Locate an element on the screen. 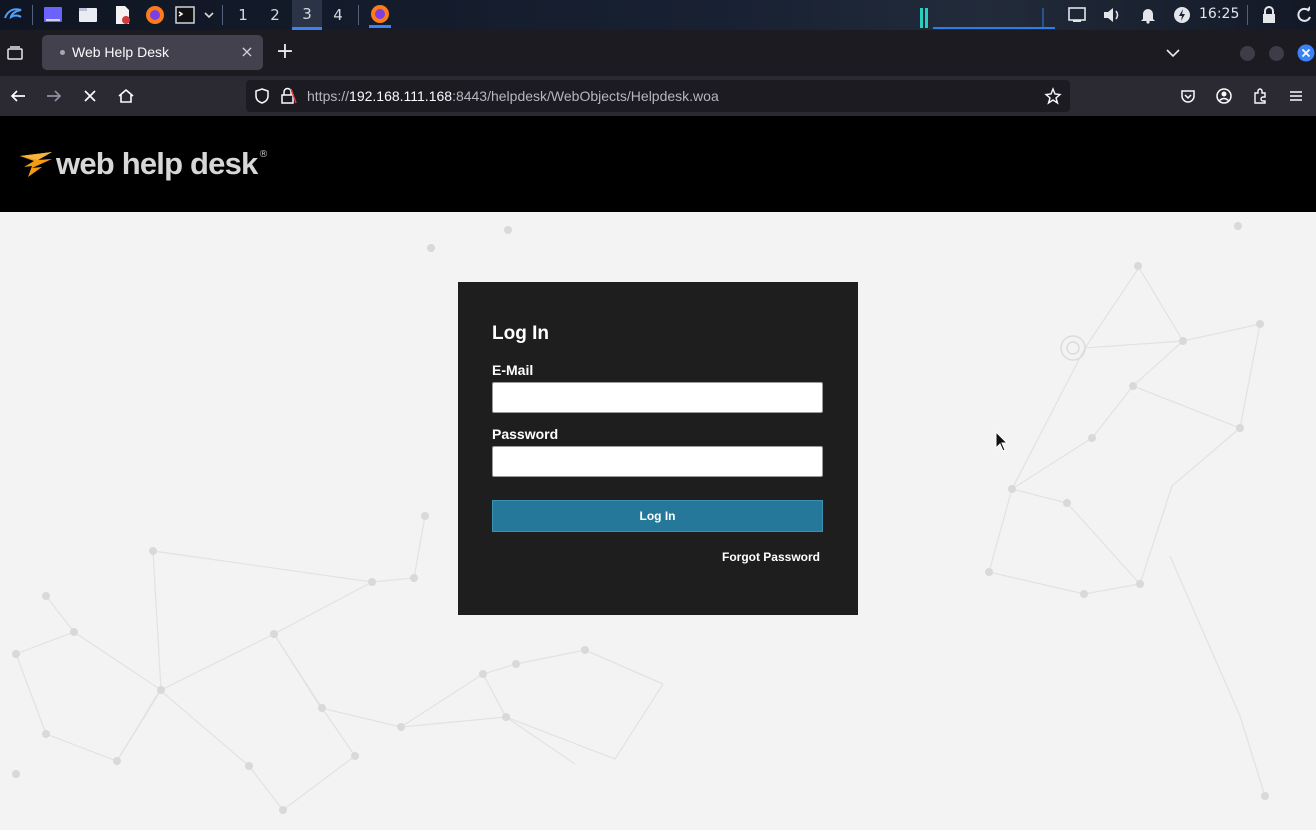  cpu-graph-icon is located at coordinates (987, 18).